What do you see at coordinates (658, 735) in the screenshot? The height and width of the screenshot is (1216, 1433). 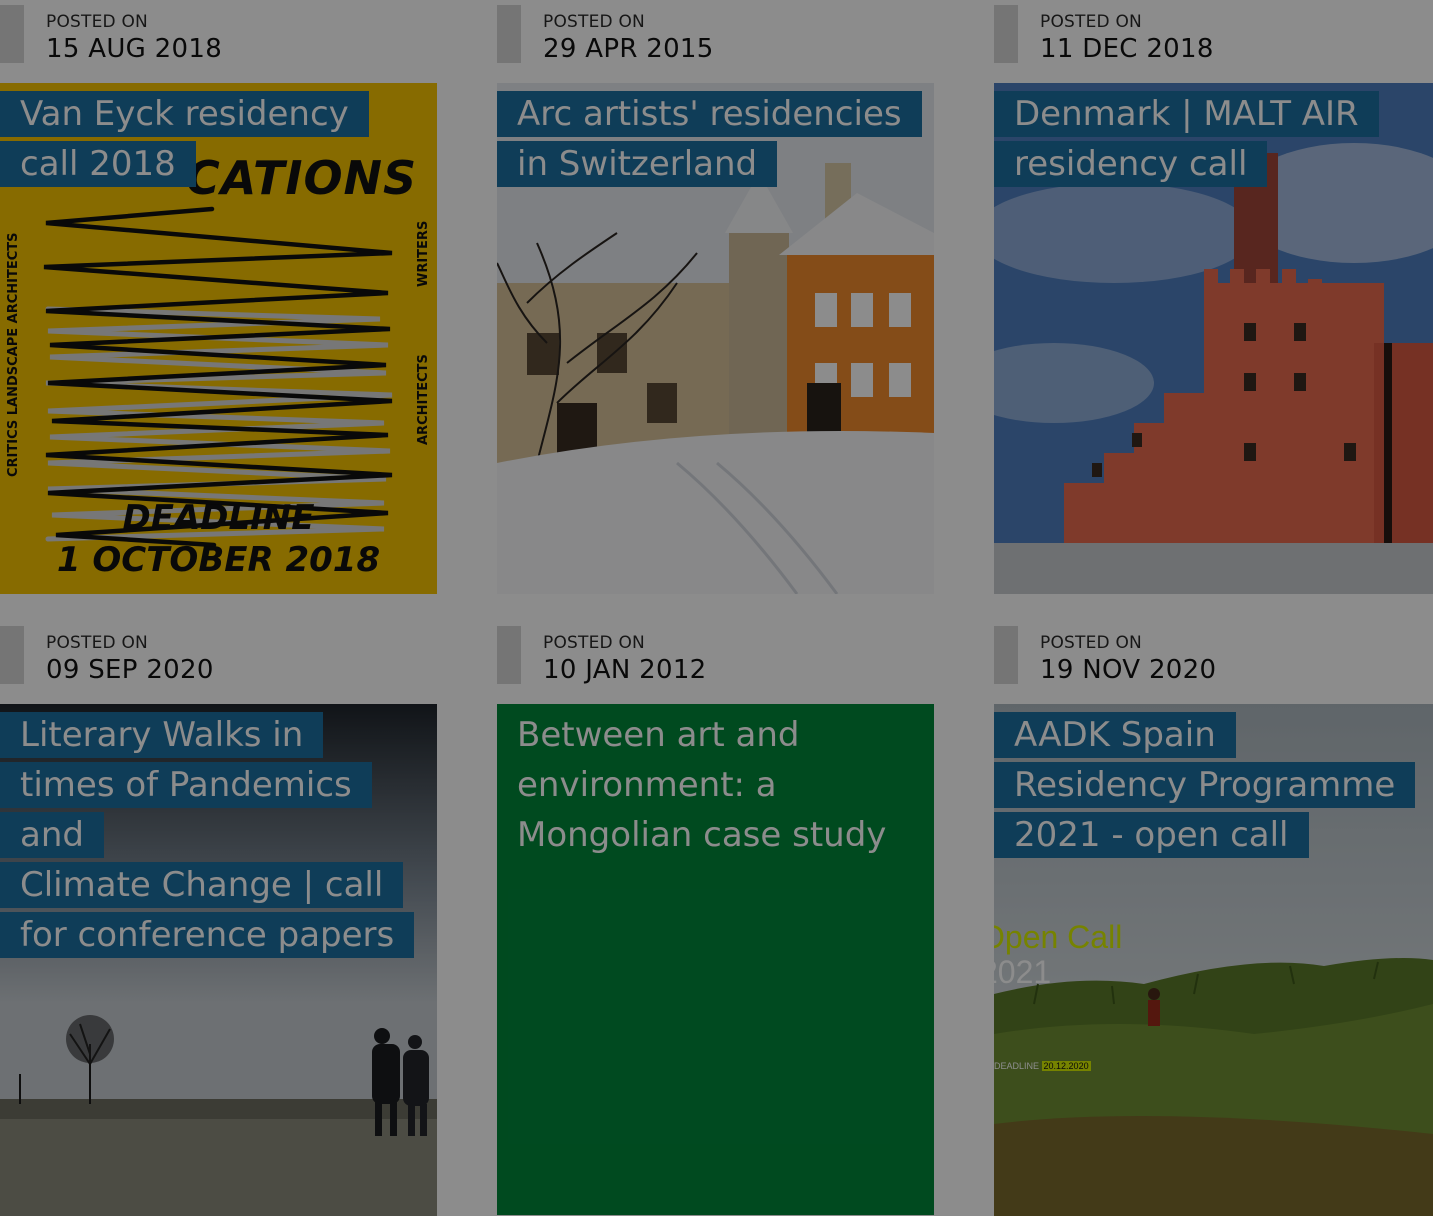 I see `post-title-line: Between art and` at bounding box center [658, 735].